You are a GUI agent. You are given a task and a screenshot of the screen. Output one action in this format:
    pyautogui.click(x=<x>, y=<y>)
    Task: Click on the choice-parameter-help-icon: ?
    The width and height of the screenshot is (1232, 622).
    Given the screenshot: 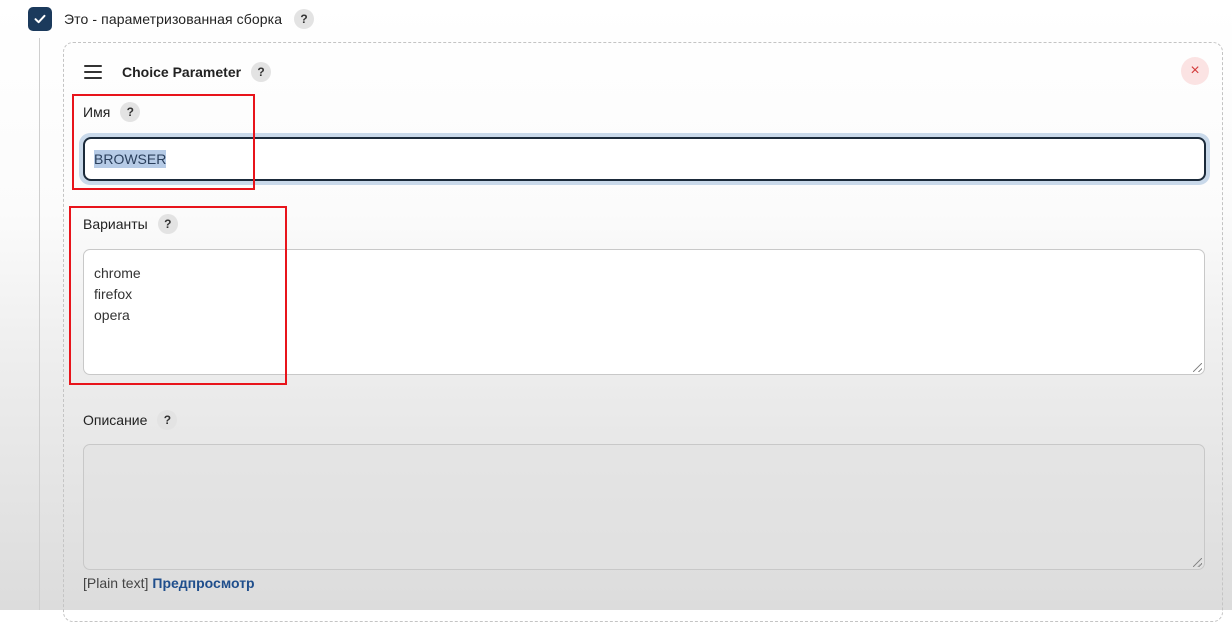 What is the action you would take?
    pyautogui.click(x=261, y=72)
    